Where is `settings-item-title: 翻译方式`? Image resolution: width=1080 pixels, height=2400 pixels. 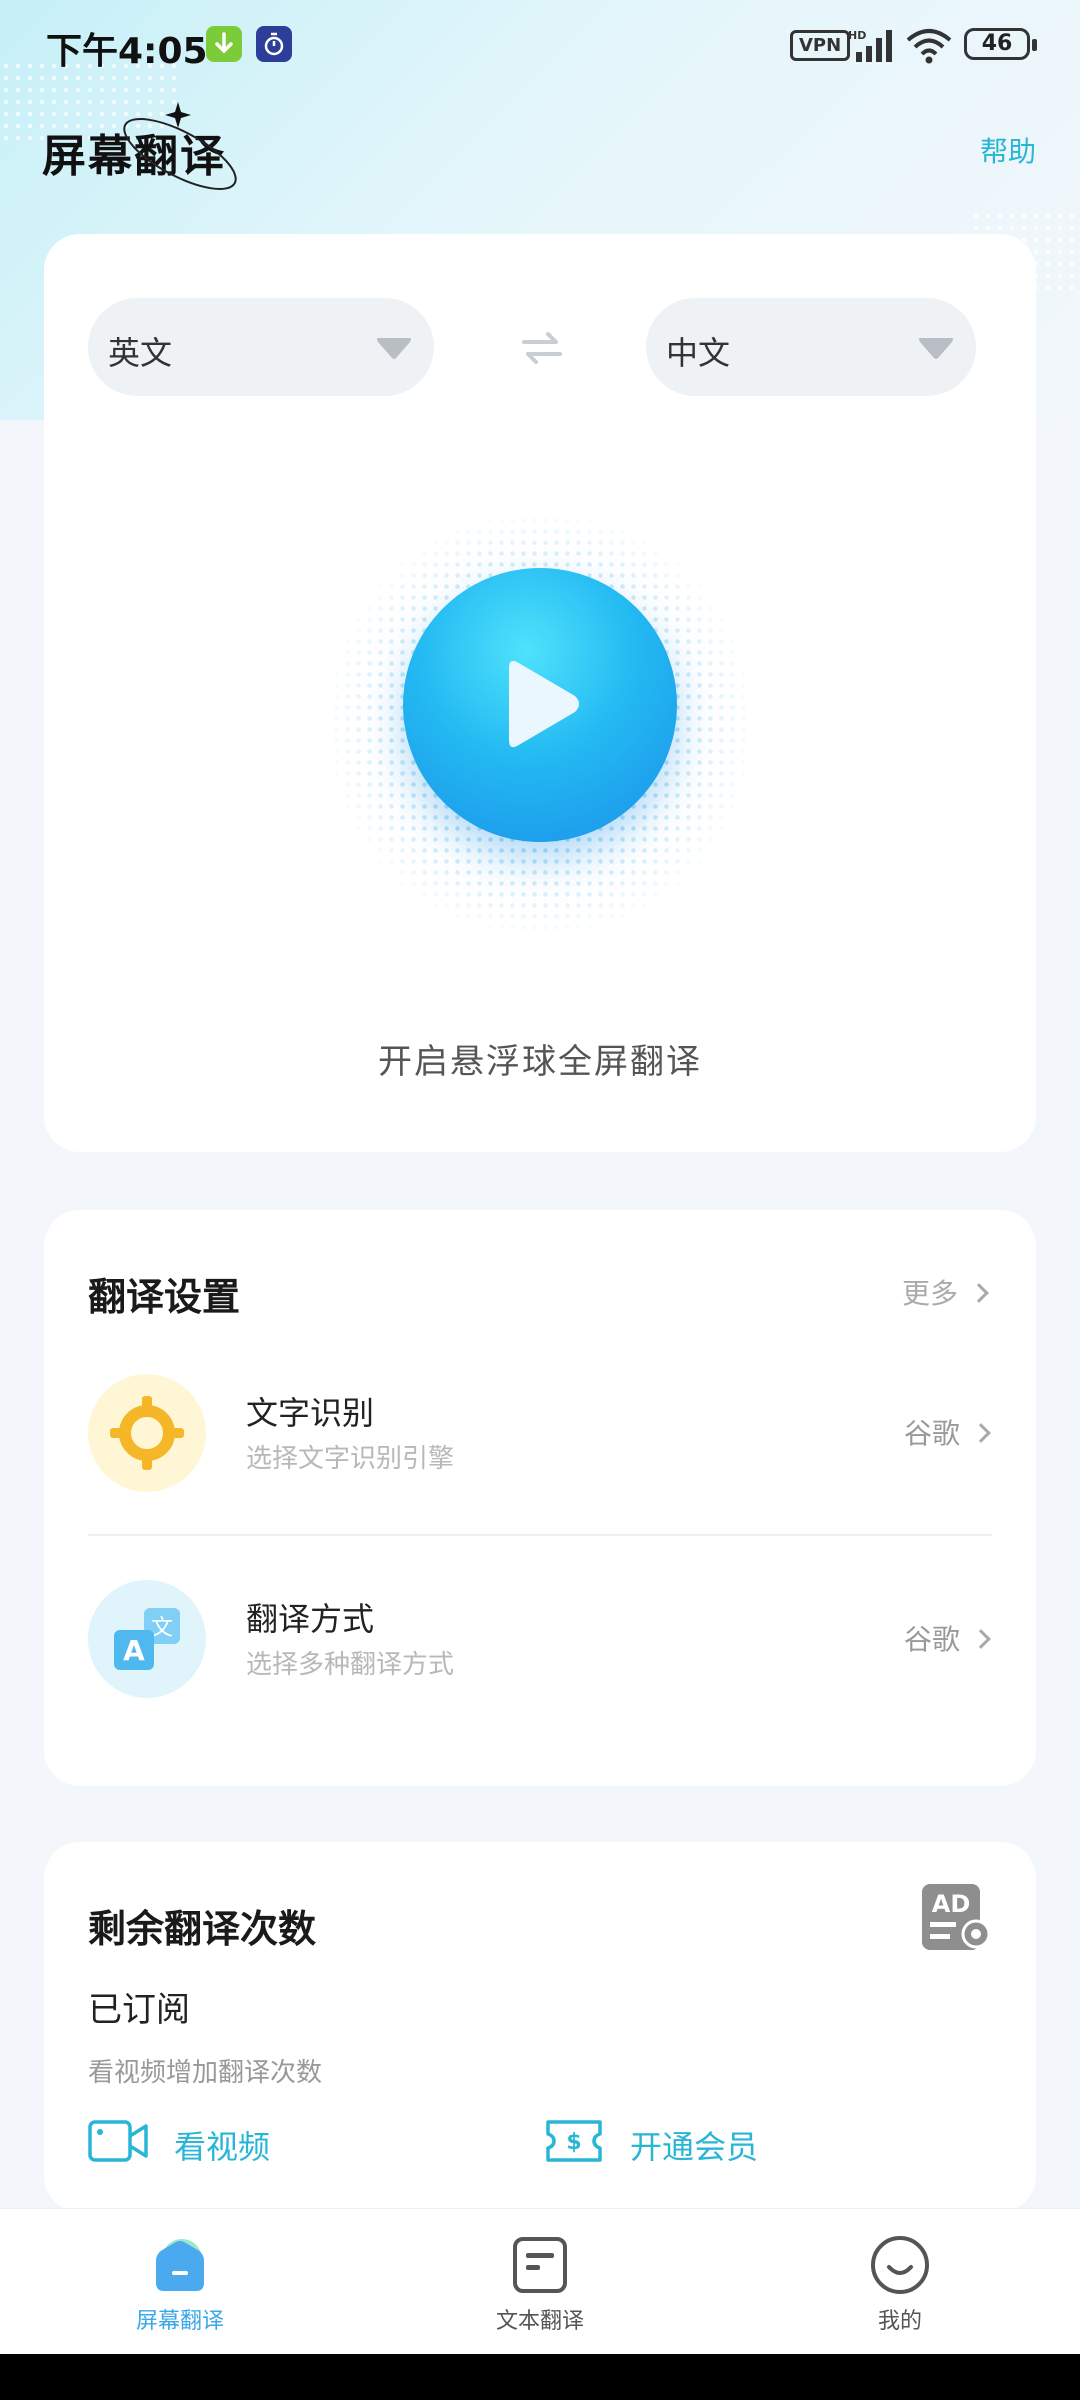 settings-item-title: 翻译方式 is located at coordinates (310, 1619).